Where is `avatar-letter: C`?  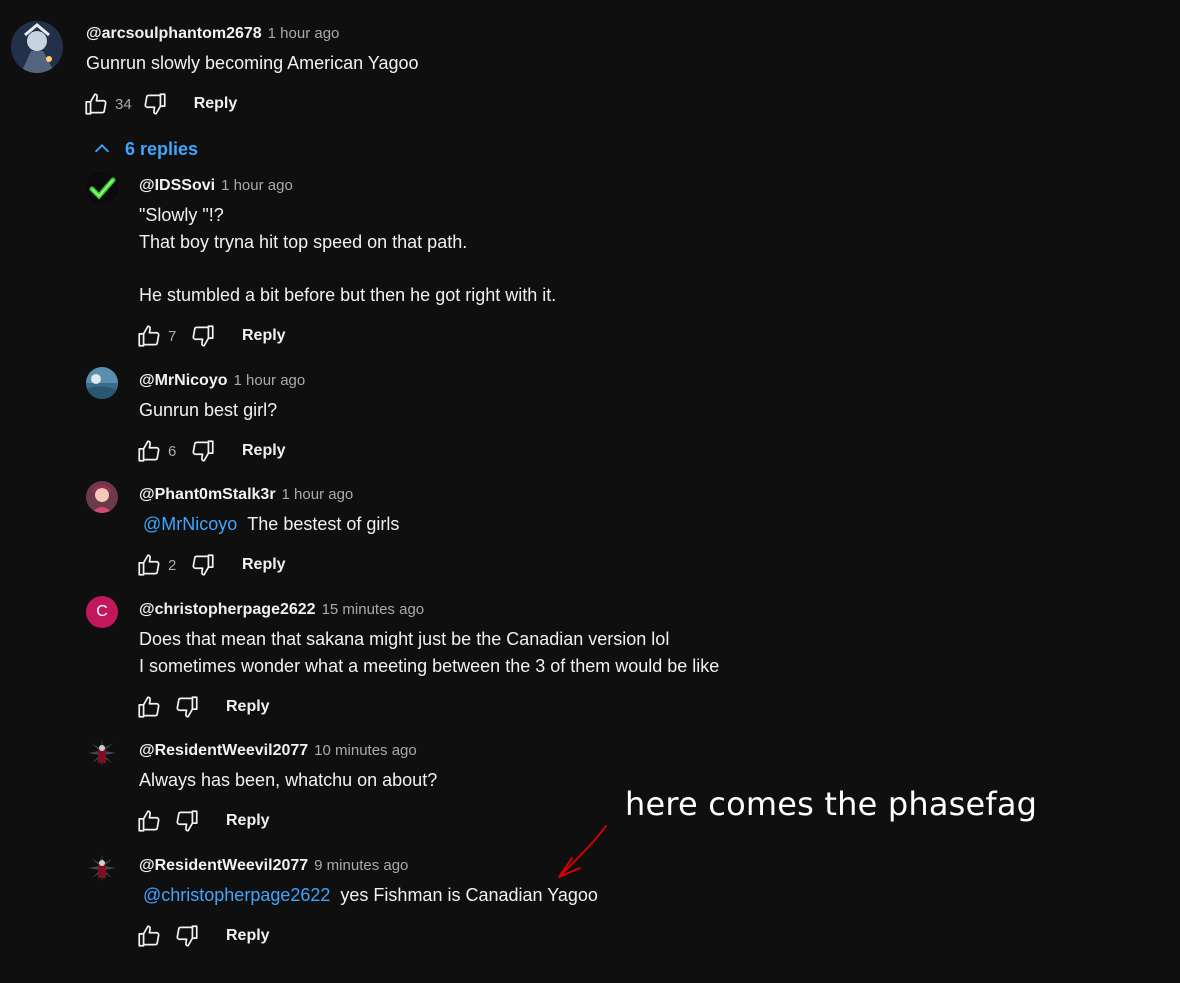
avatar-letter: C is located at coordinates (102, 611).